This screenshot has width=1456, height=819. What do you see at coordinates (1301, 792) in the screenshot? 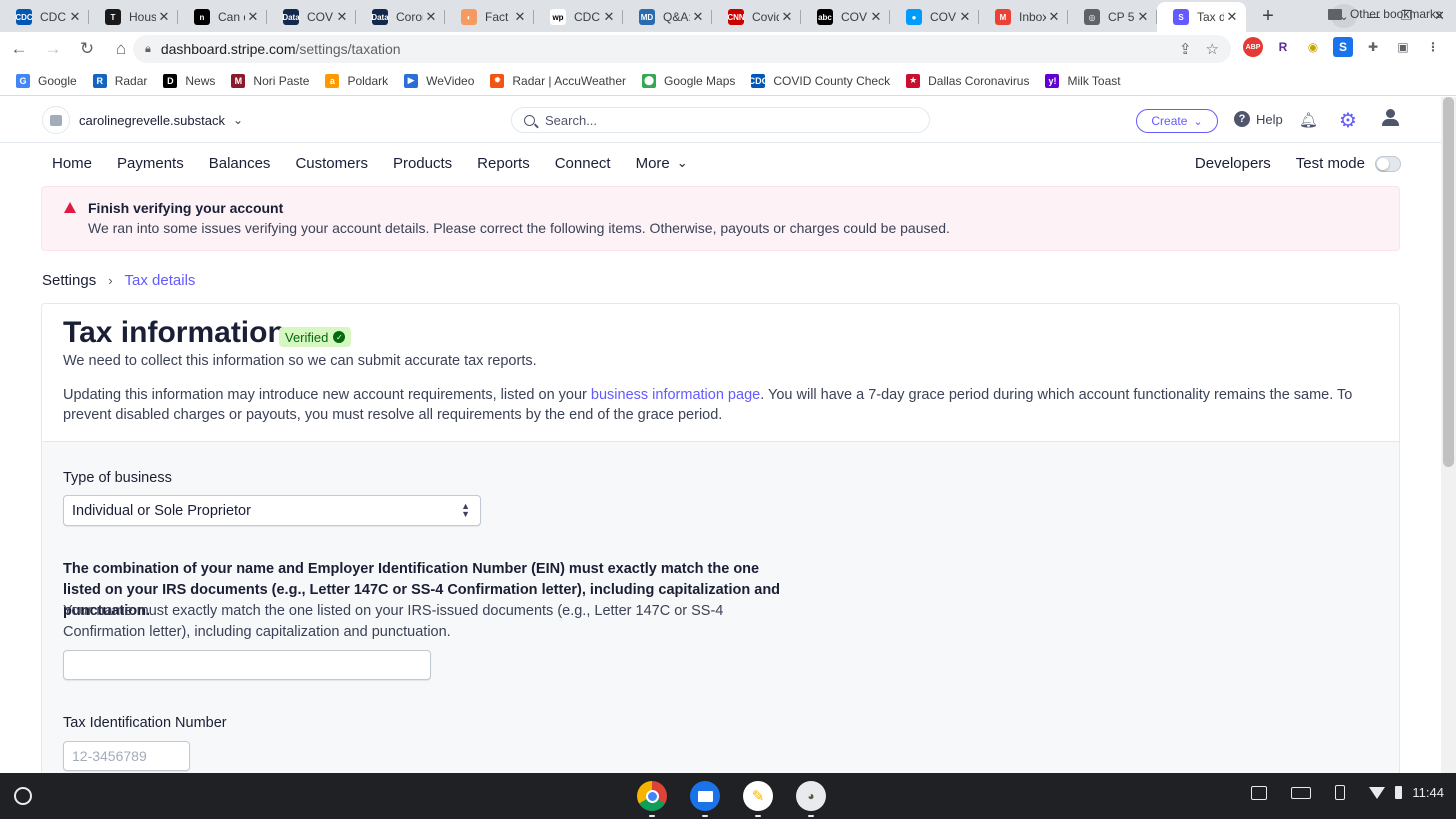
I see `keyboard-icon` at bounding box center [1301, 792].